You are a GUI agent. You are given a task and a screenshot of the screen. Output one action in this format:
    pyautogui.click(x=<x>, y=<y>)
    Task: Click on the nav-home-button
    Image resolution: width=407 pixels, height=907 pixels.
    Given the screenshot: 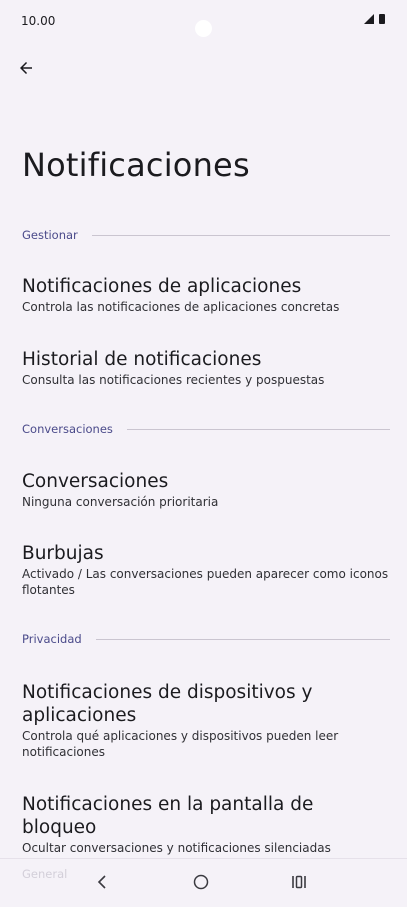 What is the action you would take?
    pyautogui.click(x=201, y=882)
    